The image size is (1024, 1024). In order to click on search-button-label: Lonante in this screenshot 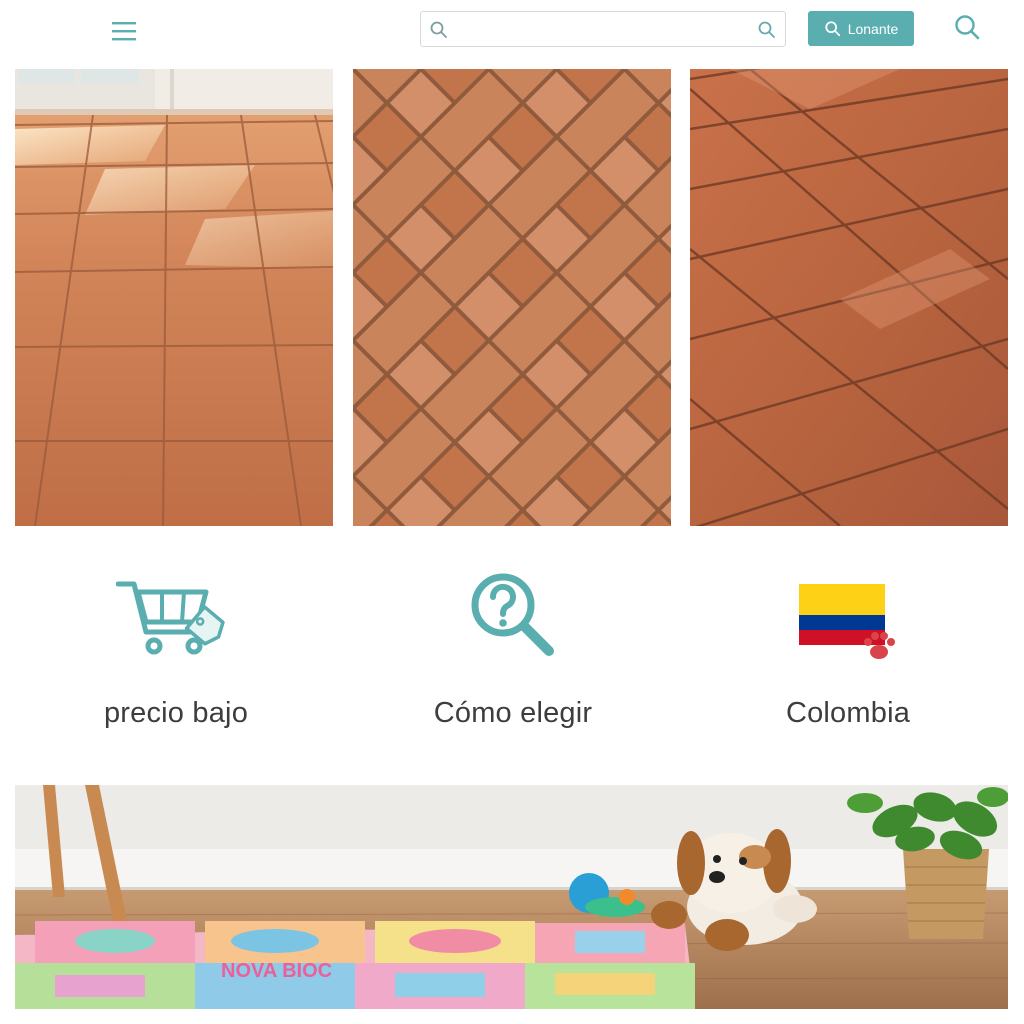, I will do `click(873, 28)`.